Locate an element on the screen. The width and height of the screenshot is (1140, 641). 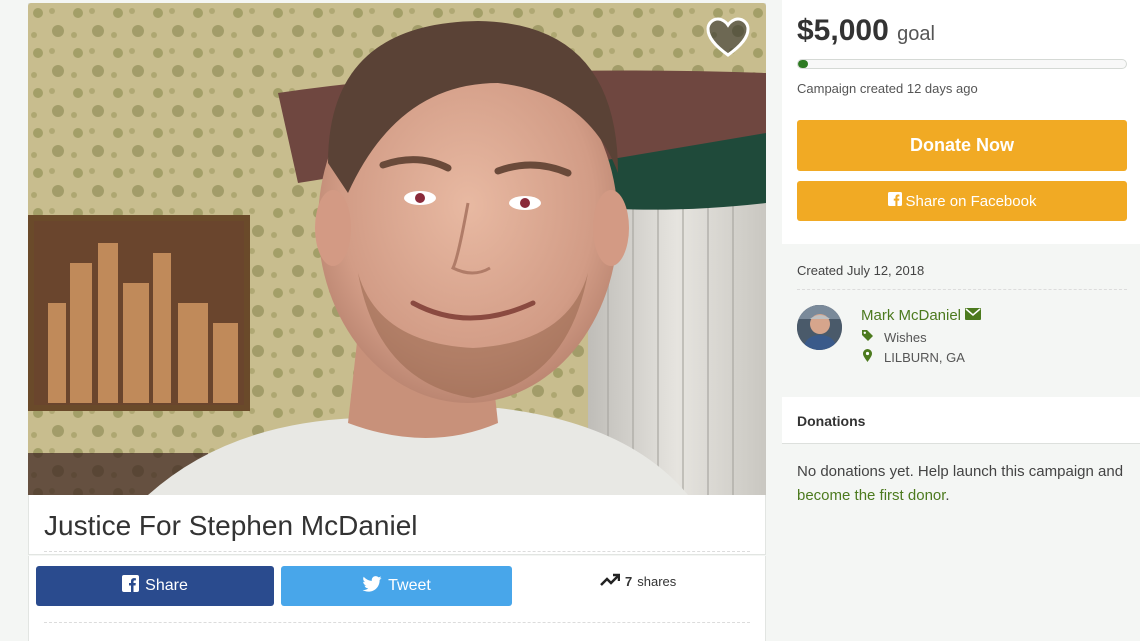
organizer-name: Mark McDaniel is located at coordinates (921, 315).